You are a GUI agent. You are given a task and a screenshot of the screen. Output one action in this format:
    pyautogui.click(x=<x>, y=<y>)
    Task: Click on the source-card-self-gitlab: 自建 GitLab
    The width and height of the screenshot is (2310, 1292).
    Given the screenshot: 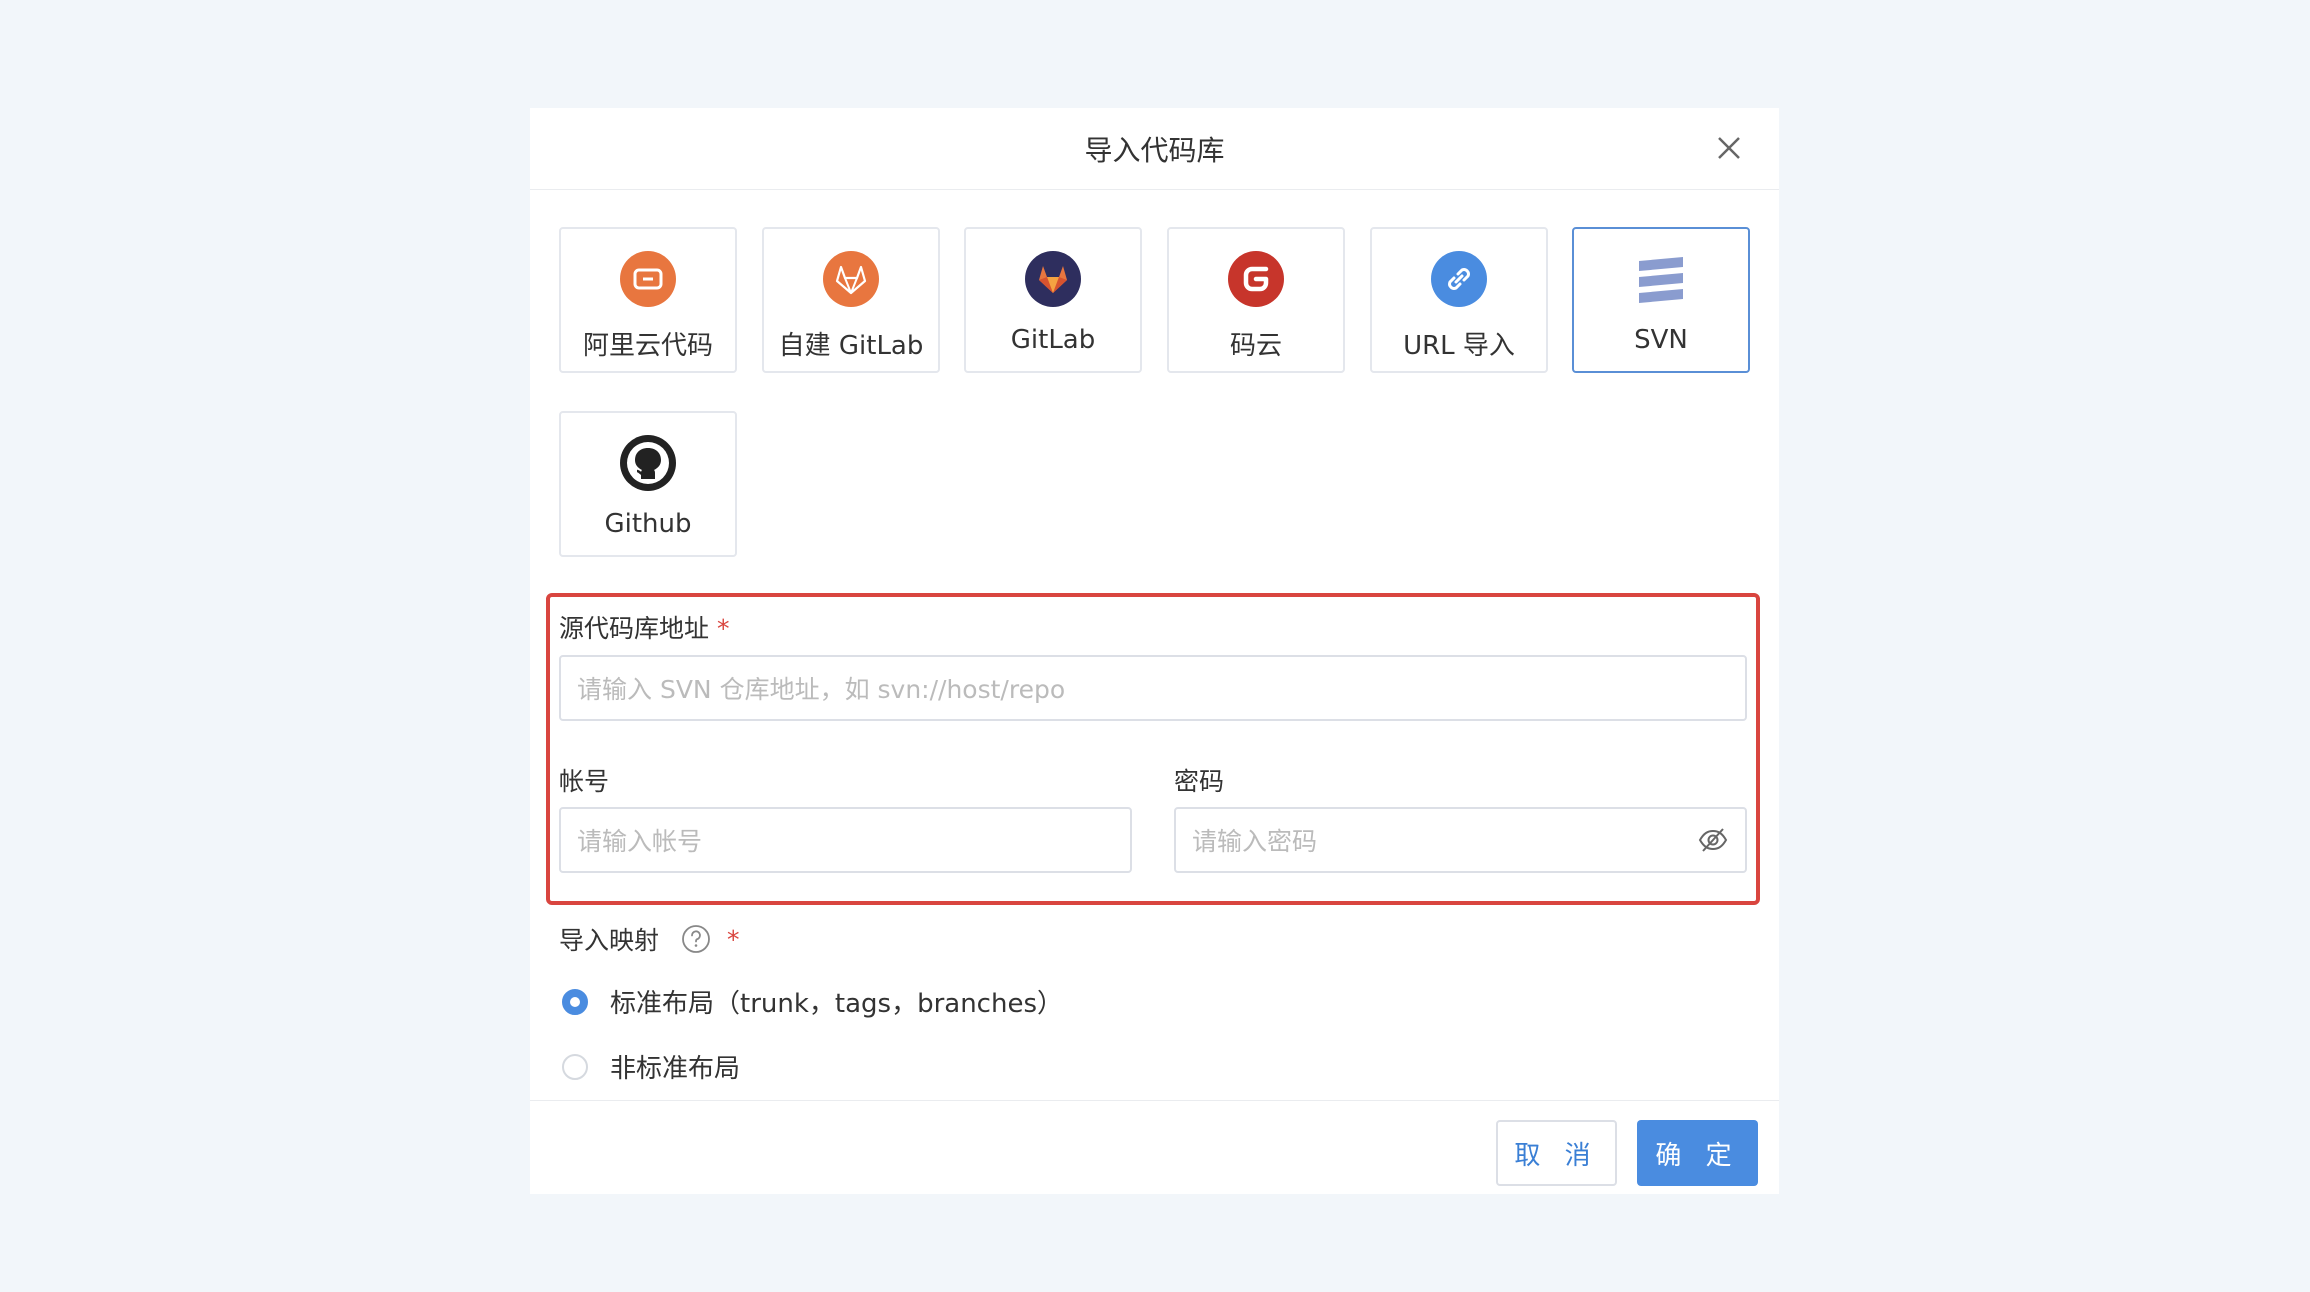 What is the action you would take?
    pyautogui.click(x=851, y=300)
    